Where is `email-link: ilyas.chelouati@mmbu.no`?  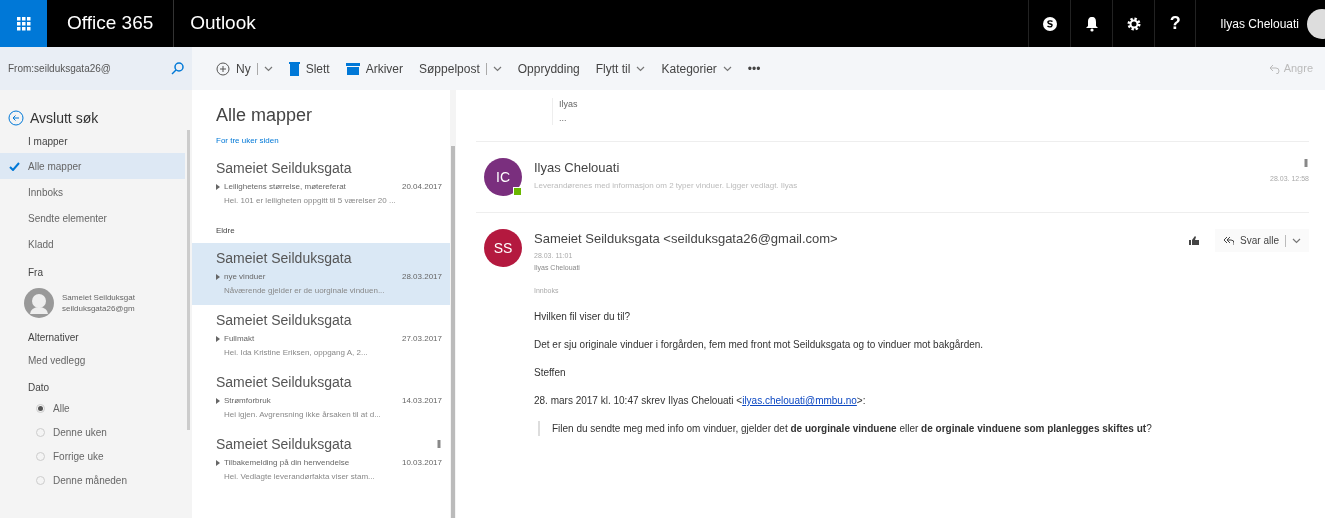 email-link: ilyas.chelouati@mmbu.no is located at coordinates (799, 400).